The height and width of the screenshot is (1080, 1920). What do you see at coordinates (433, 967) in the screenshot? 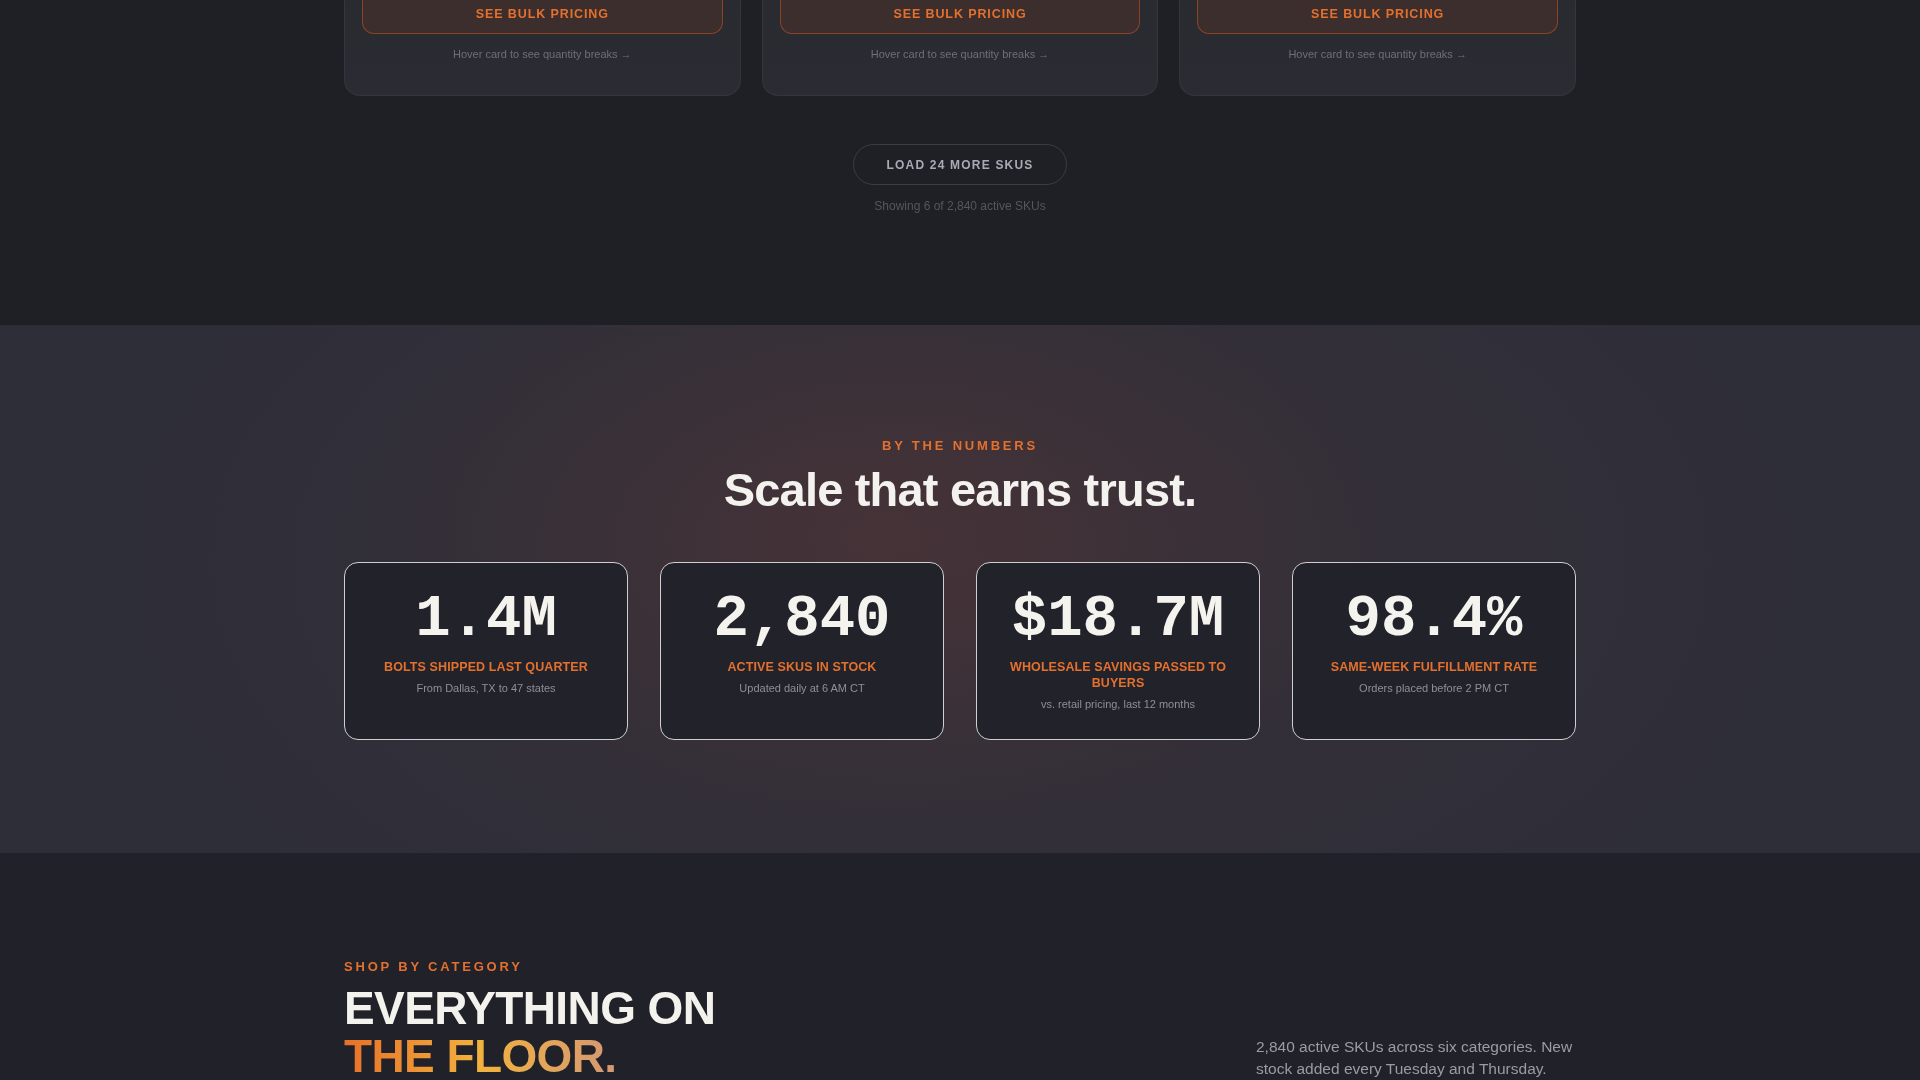
I see `section-eyebrow: SHOP BY CATEGORY` at bounding box center [433, 967].